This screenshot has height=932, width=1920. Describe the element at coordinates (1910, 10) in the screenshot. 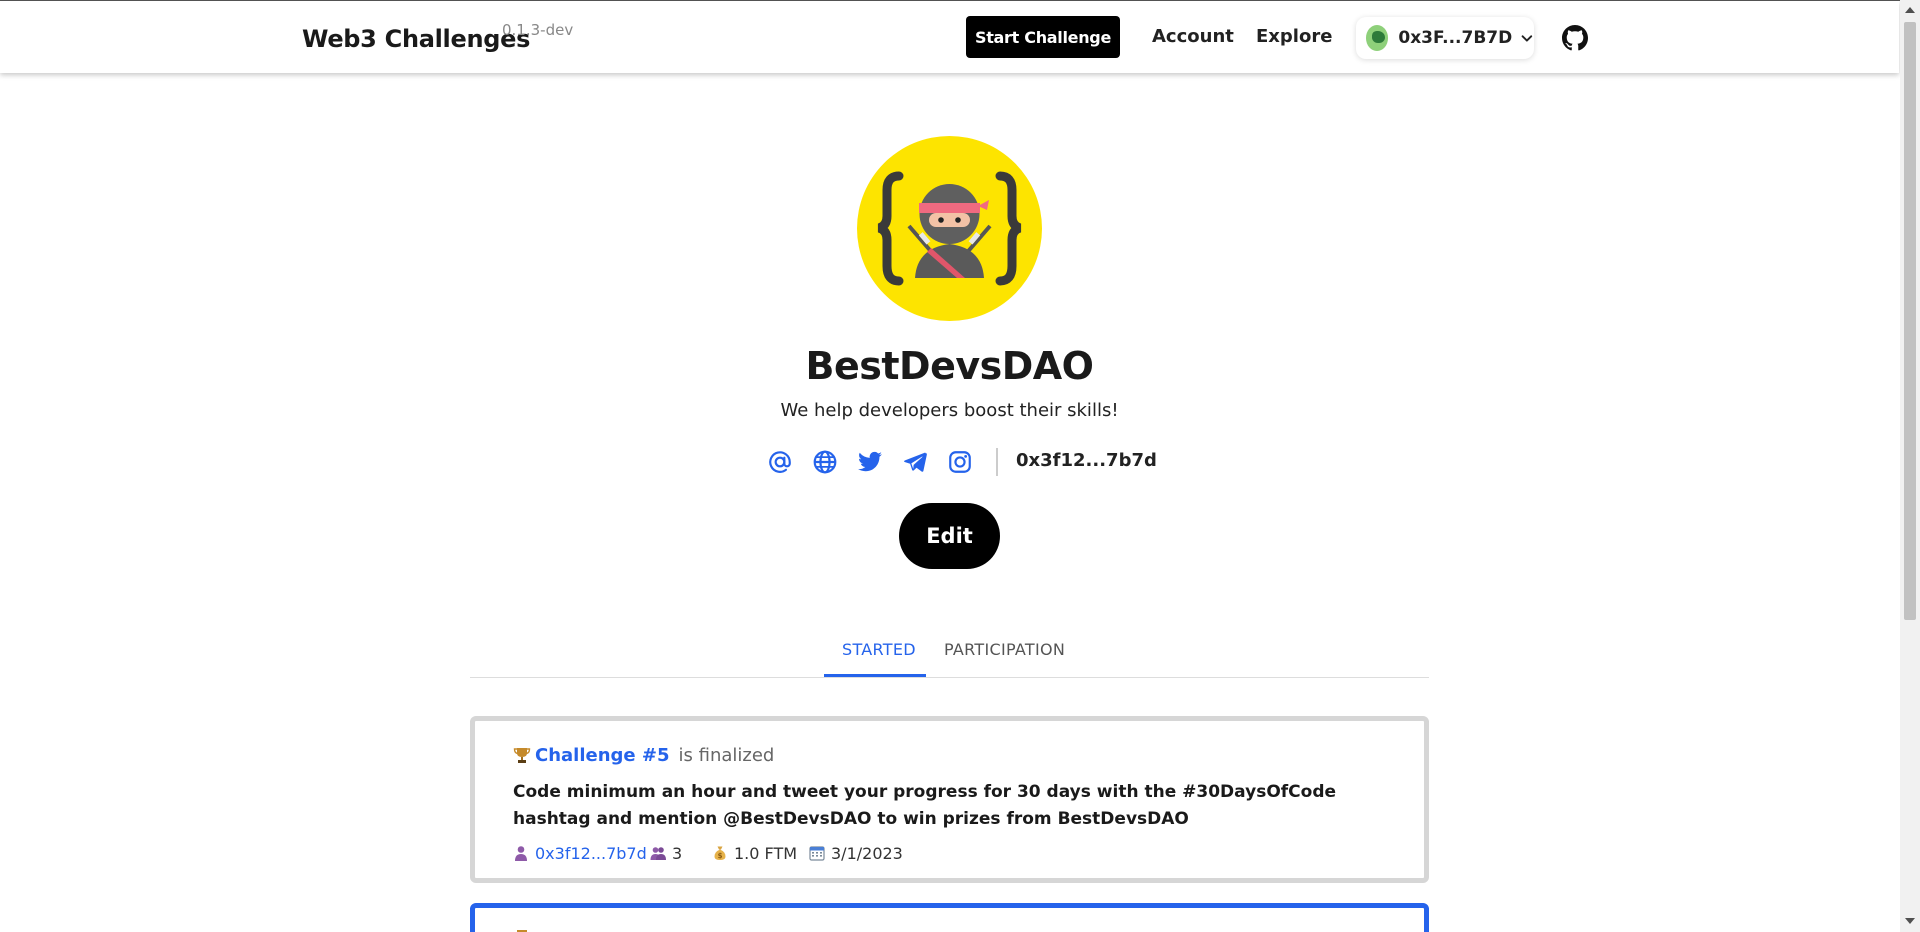

I see `scroll-up-arrow-icon` at that location.